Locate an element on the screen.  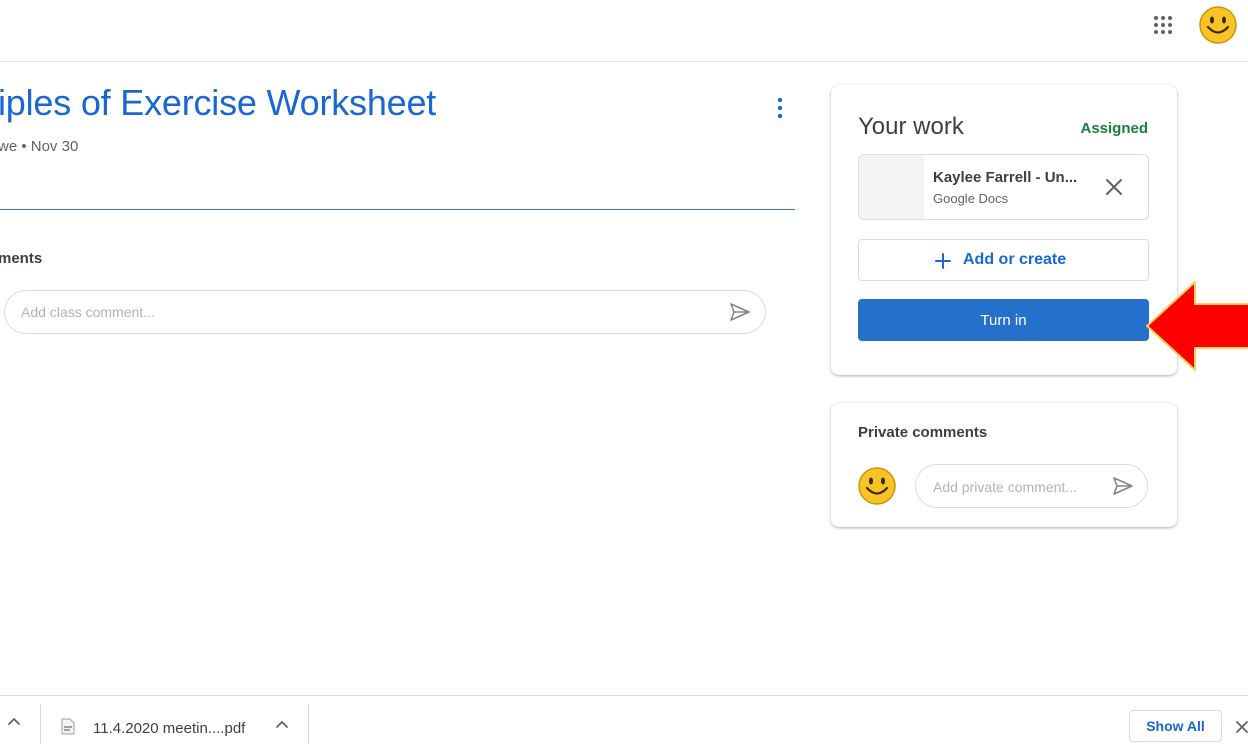
private-comment-box is located at coordinates (1031, 486).